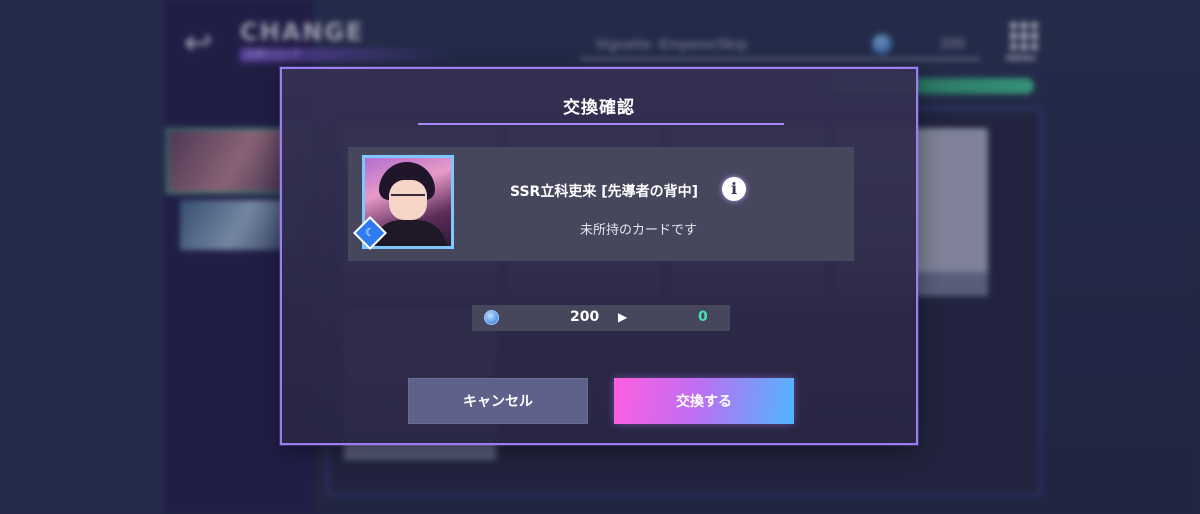 This screenshot has width=1200, height=514. I want to click on arrow-right-icon: ▶, so click(623, 317).